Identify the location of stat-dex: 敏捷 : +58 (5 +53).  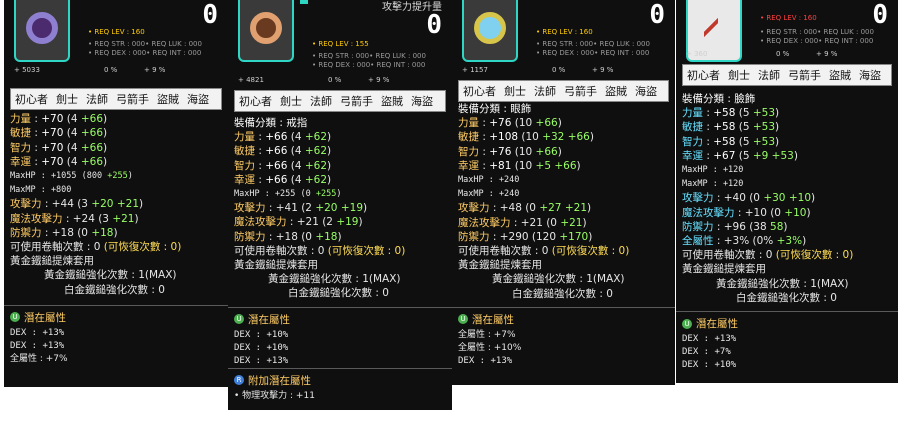
(731, 127).